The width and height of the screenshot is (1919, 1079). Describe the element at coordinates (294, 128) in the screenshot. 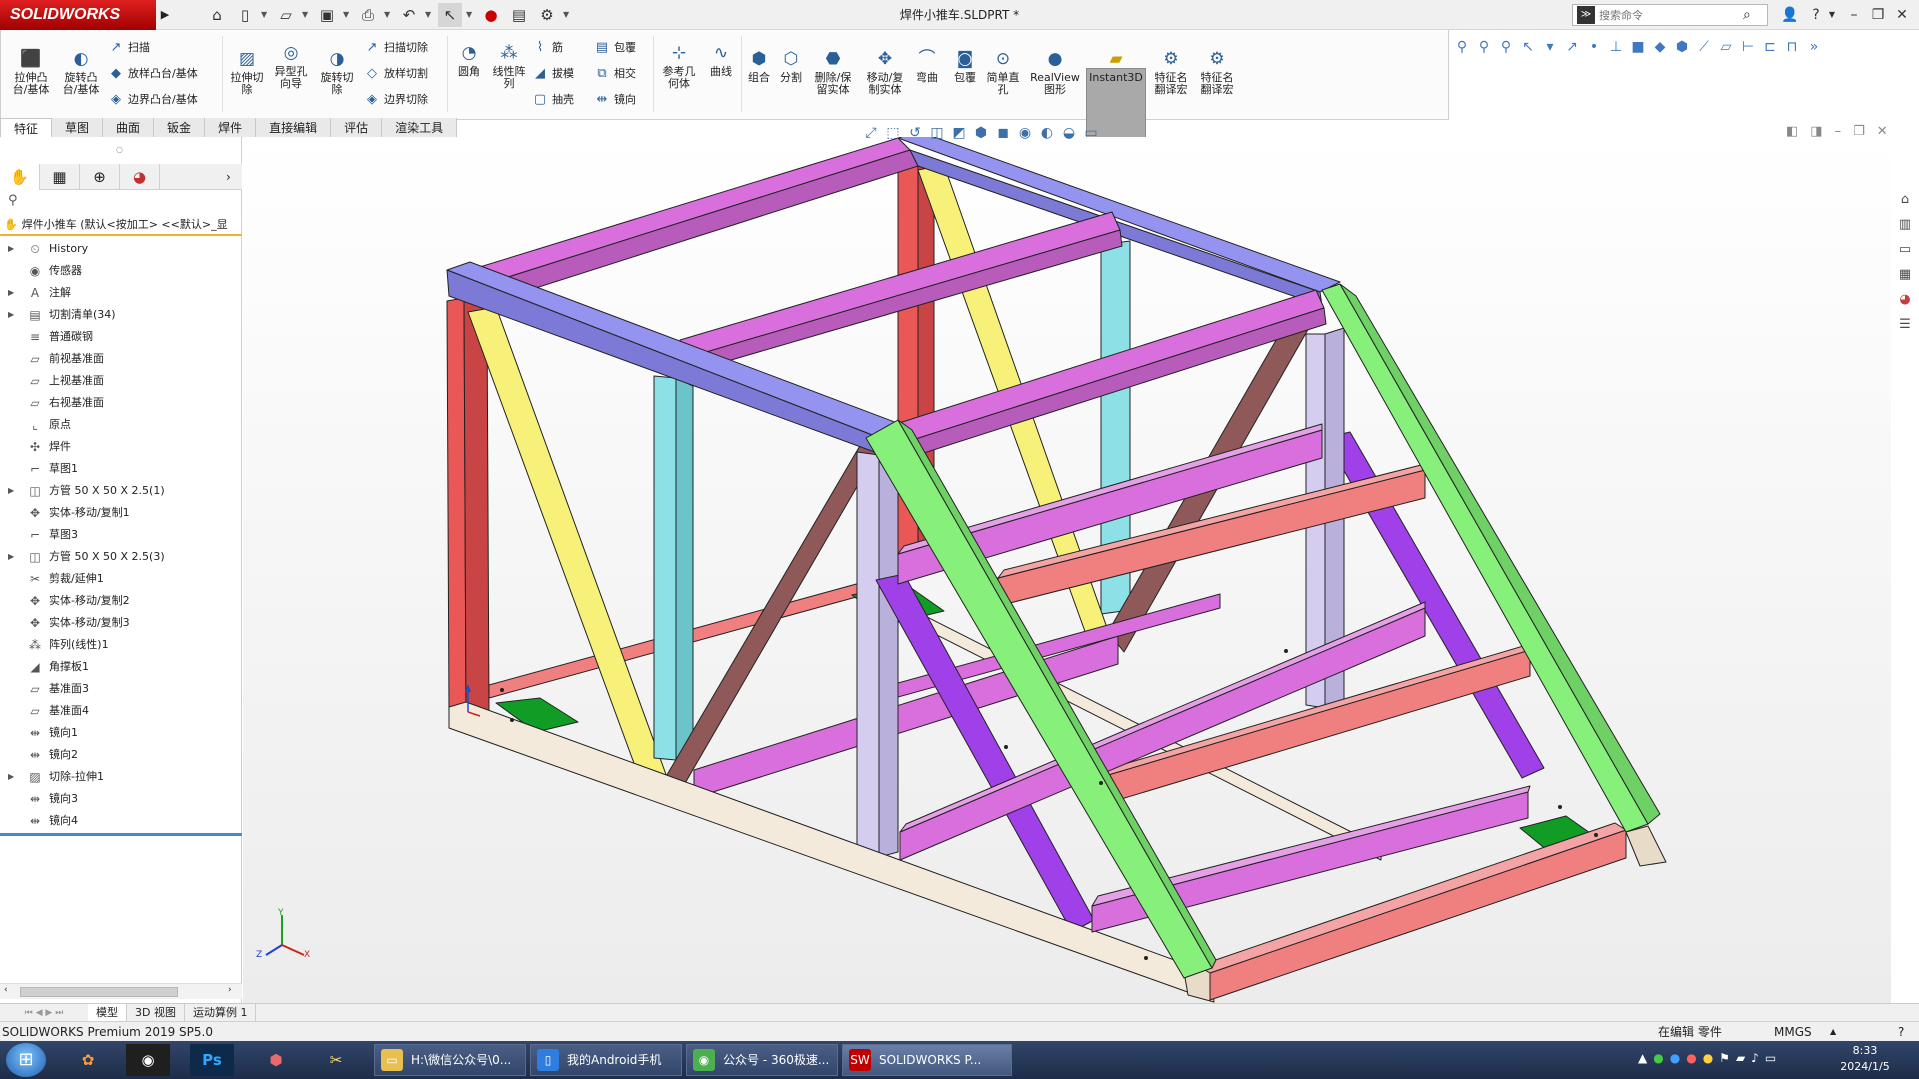

I see `tab-5: 直接编辑` at that location.